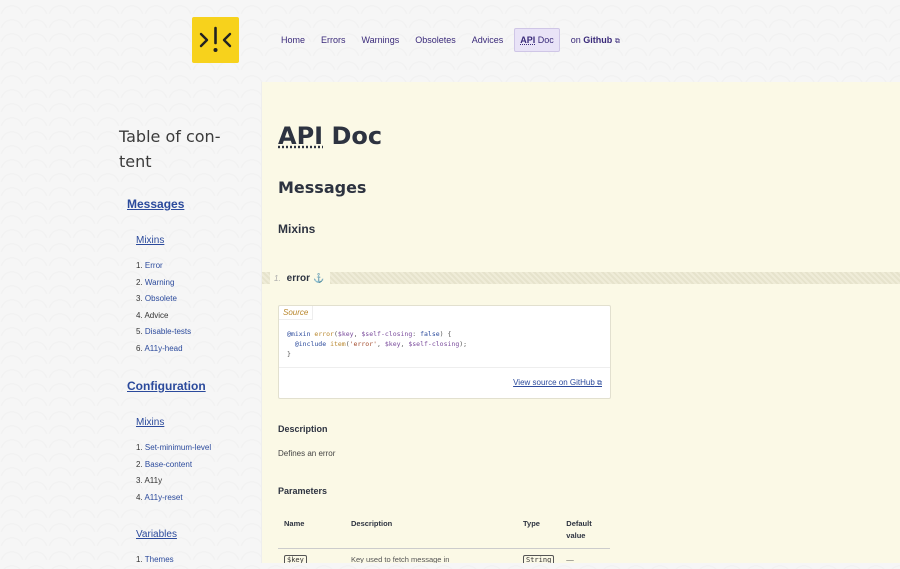 The height and width of the screenshot is (569, 900). I want to click on view-source-label: View source on GitHub, so click(554, 382).